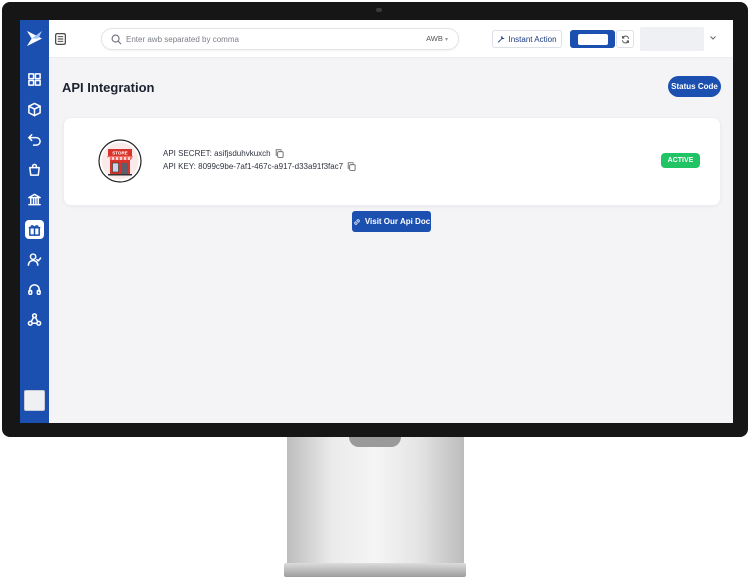  I want to click on status-badge: ACTIVE, so click(680, 160).